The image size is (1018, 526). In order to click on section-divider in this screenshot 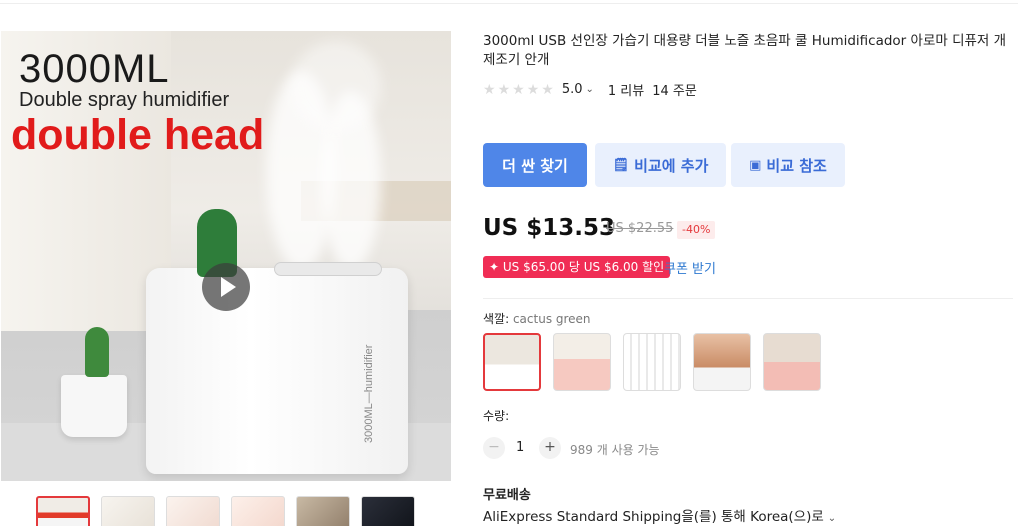, I will do `click(748, 298)`.